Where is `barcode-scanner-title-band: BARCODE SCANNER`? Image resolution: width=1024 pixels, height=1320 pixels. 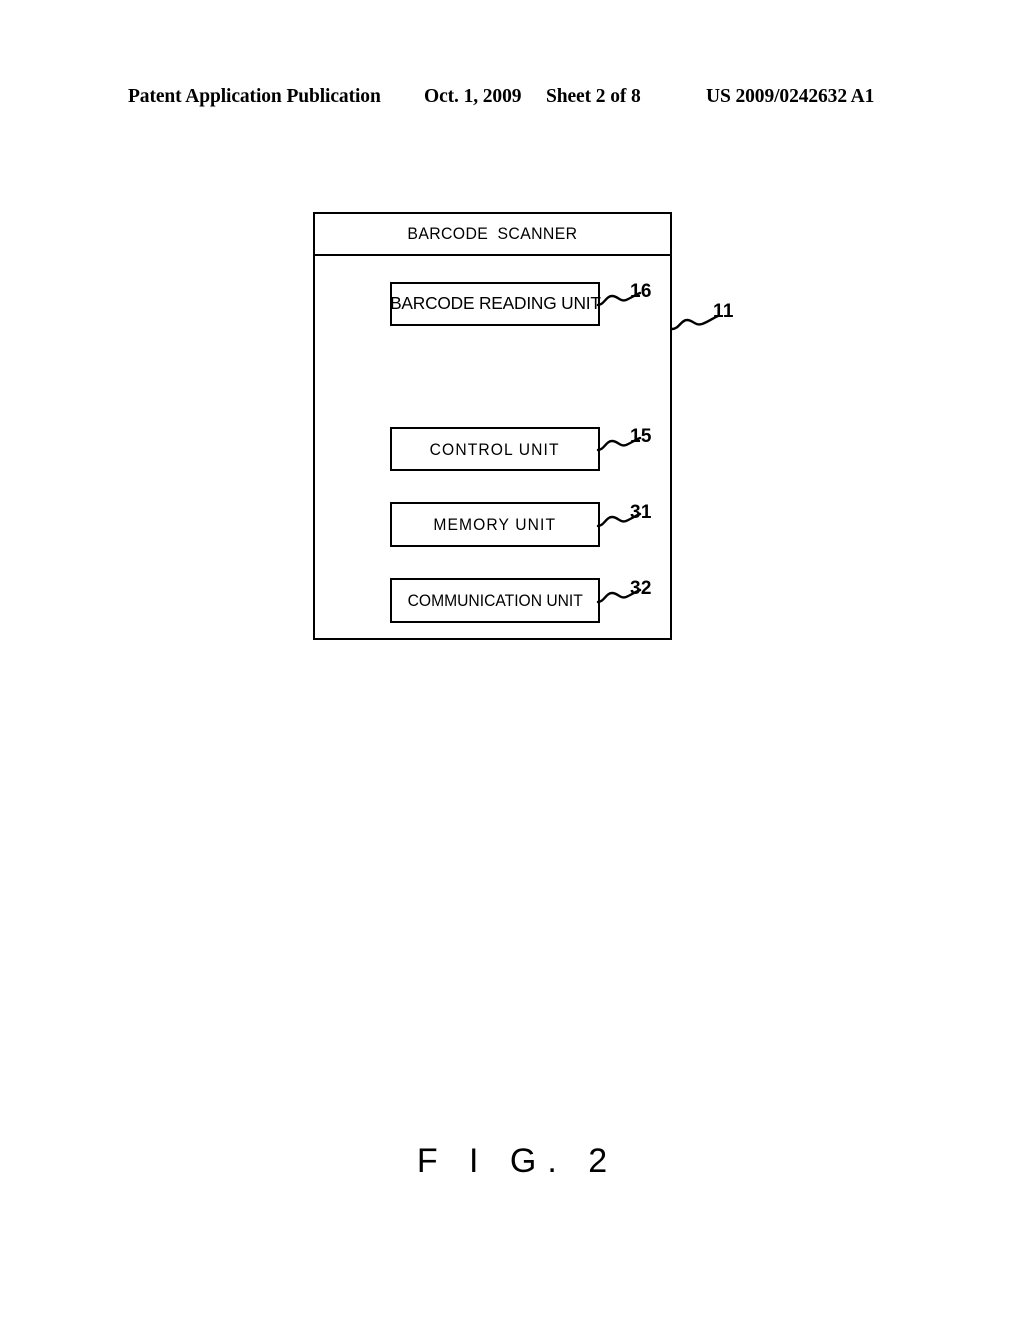
barcode-scanner-title-band: BARCODE SCANNER is located at coordinates (492, 235).